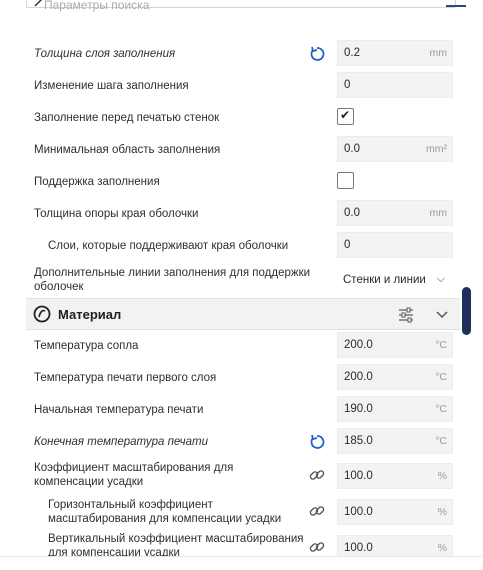  I want to click on bottom-cover, so click(241, 563).